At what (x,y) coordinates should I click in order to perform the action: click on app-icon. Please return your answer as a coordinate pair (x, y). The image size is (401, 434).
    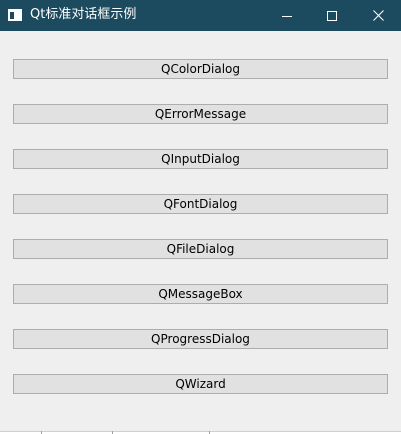
    Looking at the image, I should click on (15, 15).